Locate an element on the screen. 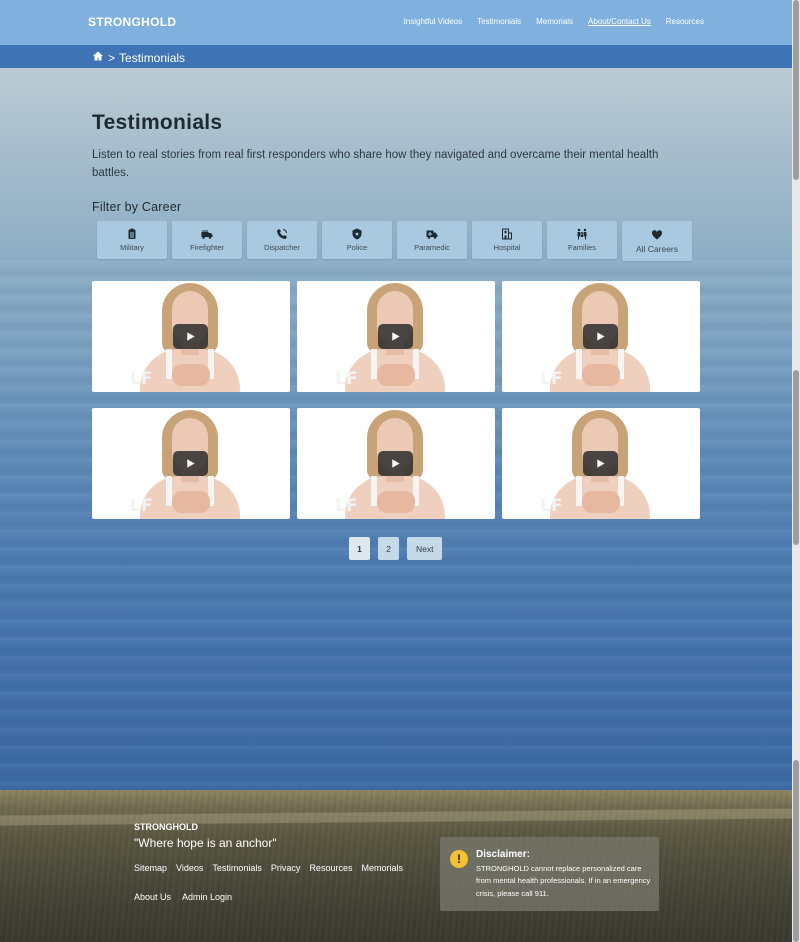 The width and height of the screenshot is (800, 942). ambulance-icon is located at coordinates (432, 234).